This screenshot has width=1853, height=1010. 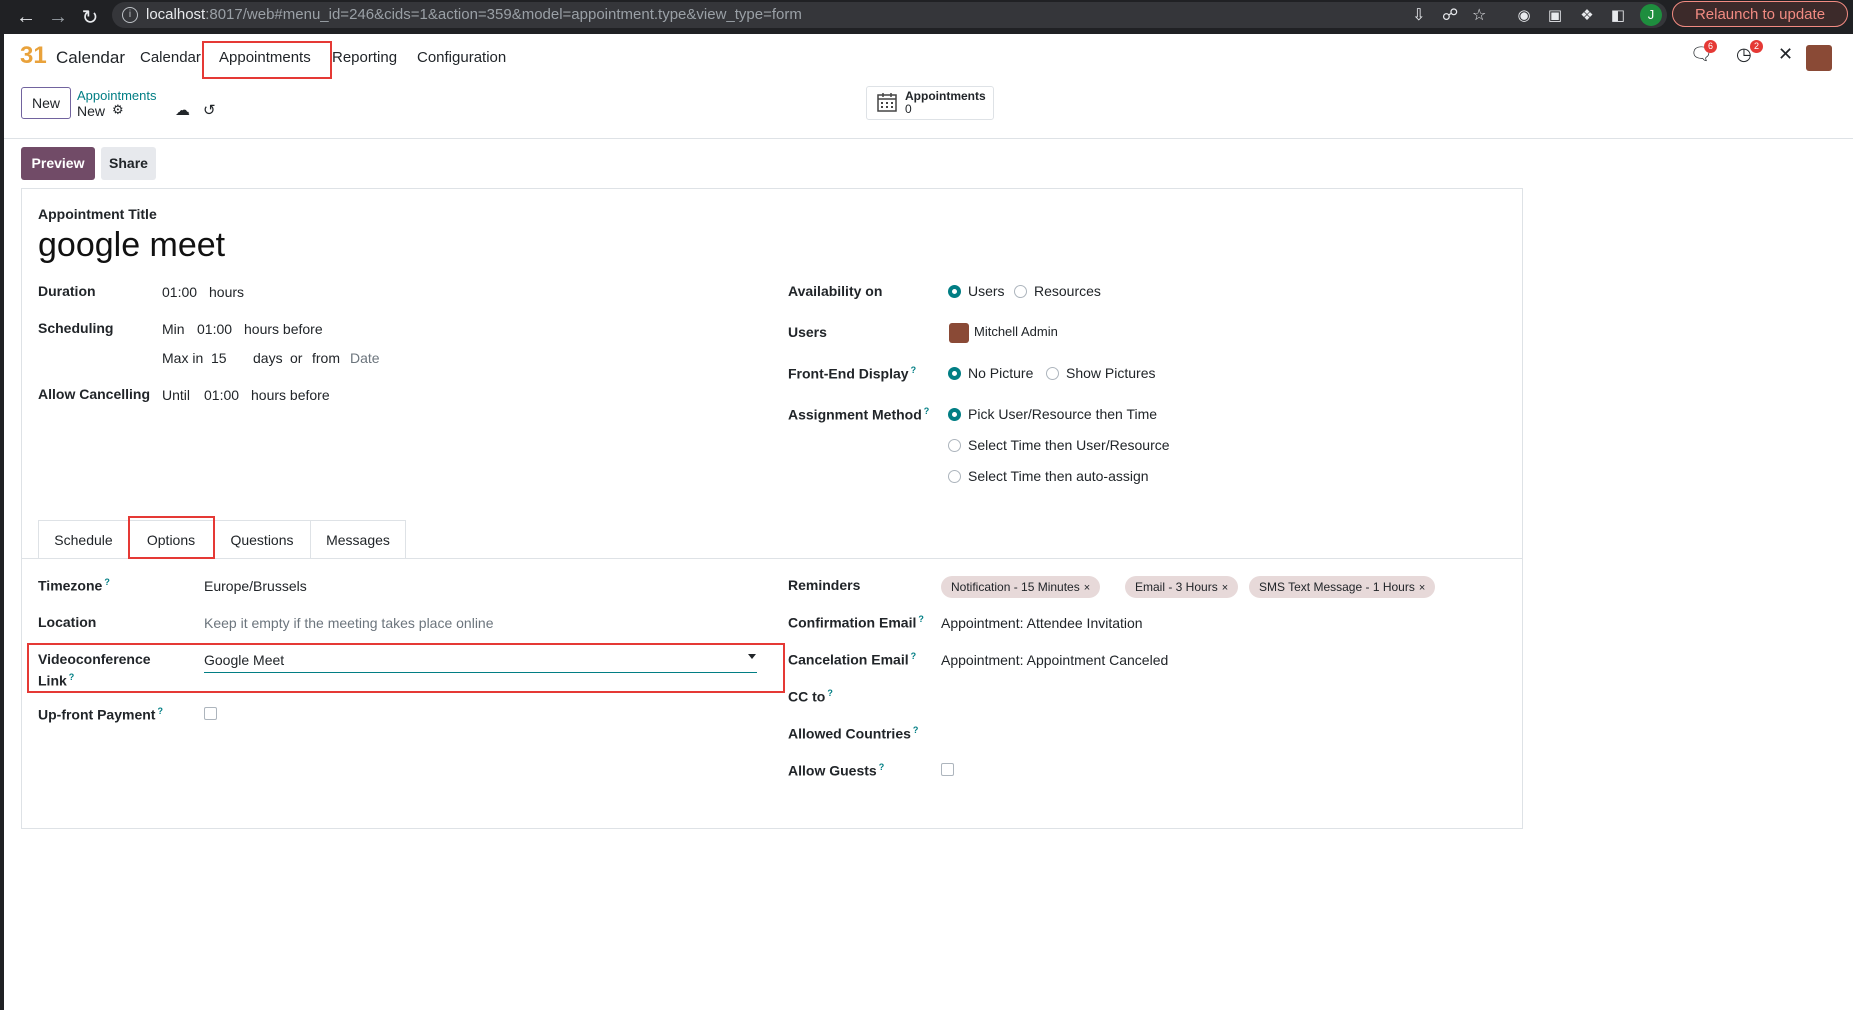 I want to click on breadcrumb-appointments: Appointments, so click(x=117, y=95).